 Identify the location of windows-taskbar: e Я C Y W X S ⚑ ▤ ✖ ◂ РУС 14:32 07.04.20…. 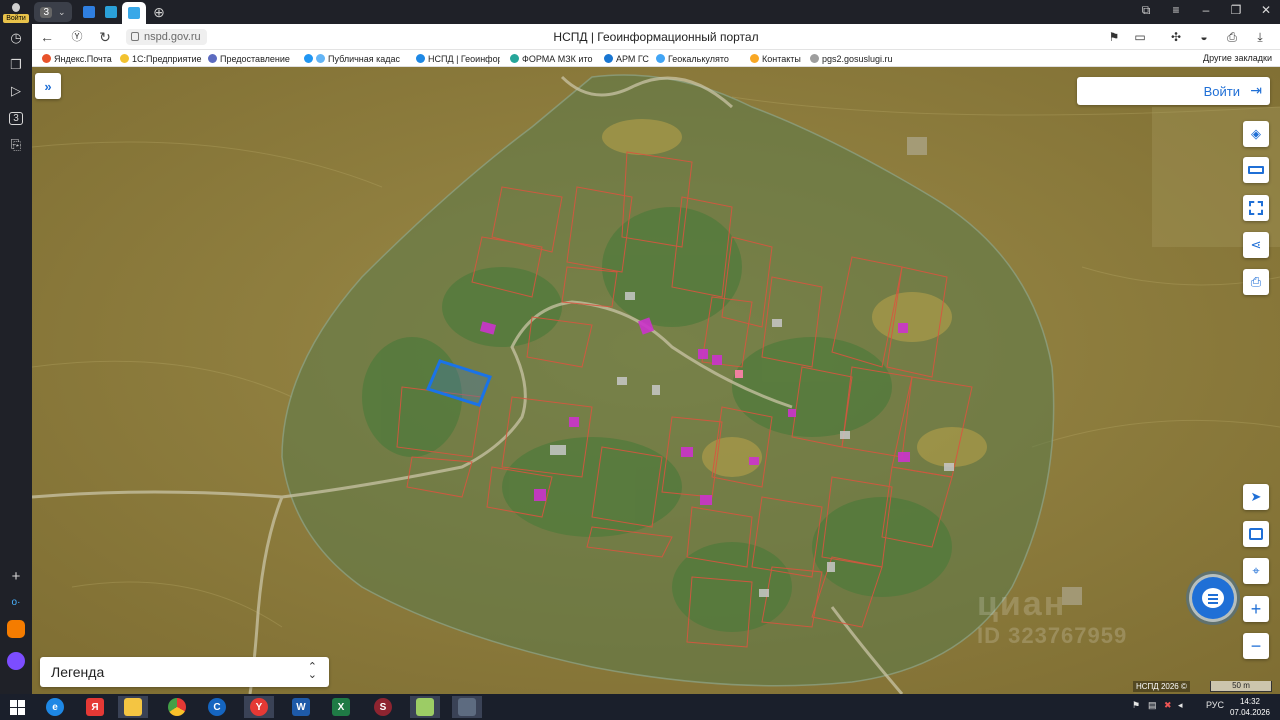
(640, 707).